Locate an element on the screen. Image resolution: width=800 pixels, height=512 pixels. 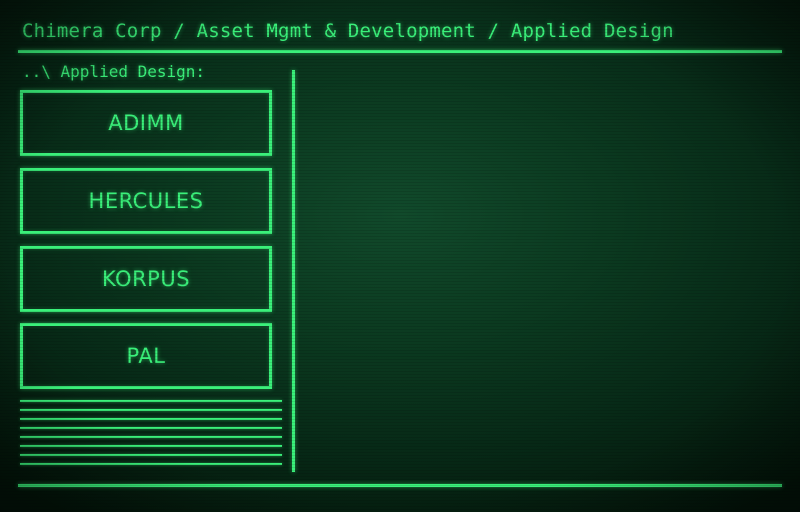
menu-button-korpus: KORPUS is located at coordinates (146, 279).